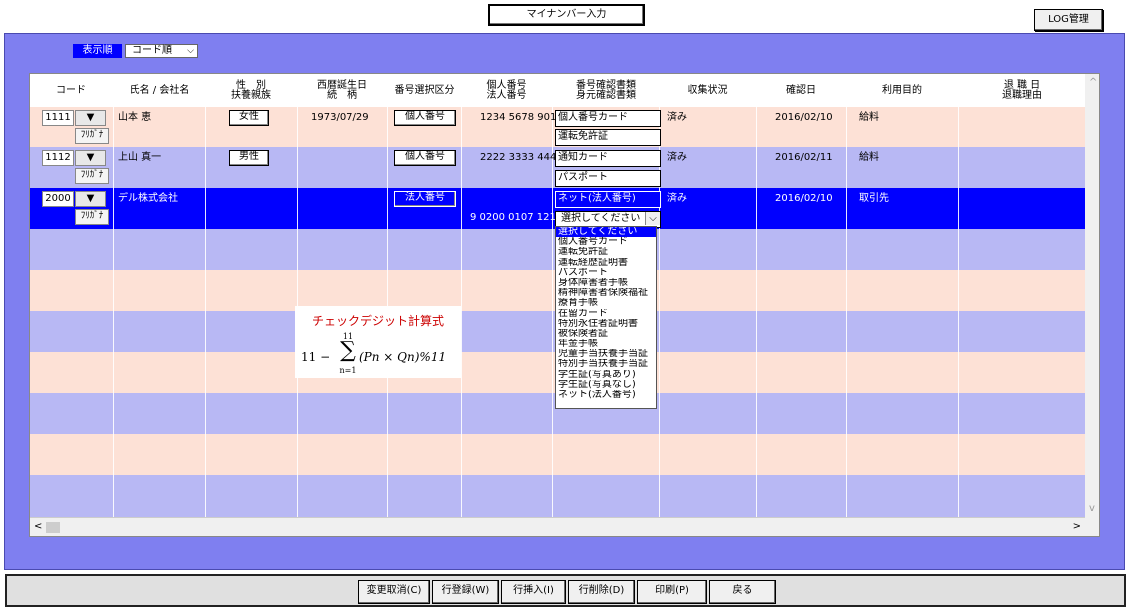 This screenshot has width=1130, height=610. I want to click on number-cell: 1234 5678 9018, so click(521, 118).